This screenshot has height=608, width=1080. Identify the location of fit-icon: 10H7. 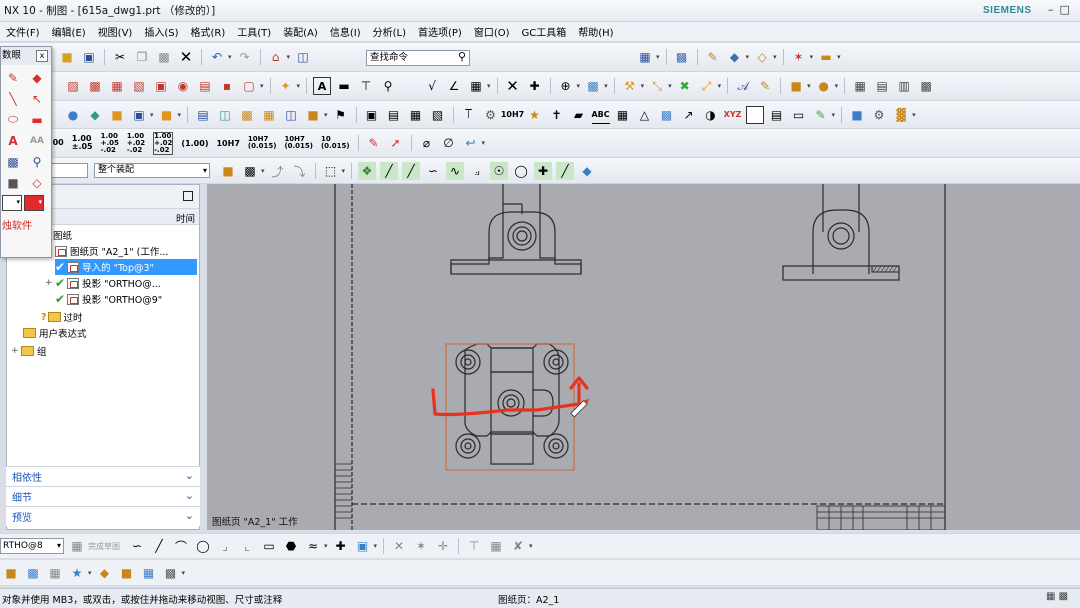
(513, 115).